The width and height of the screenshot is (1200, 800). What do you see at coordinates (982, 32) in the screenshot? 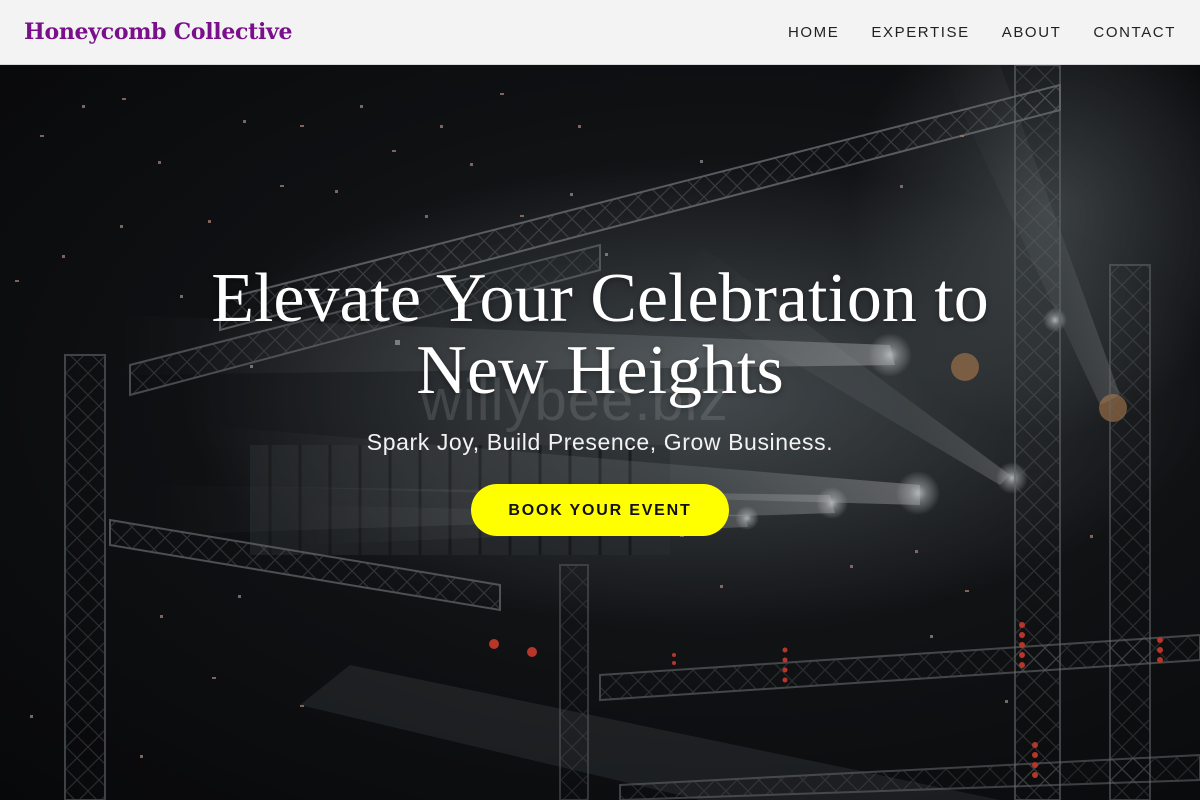
I see `main-nav: HOME EXPERTISE ABOUT CONTACT` at bounding box center [982, 32].